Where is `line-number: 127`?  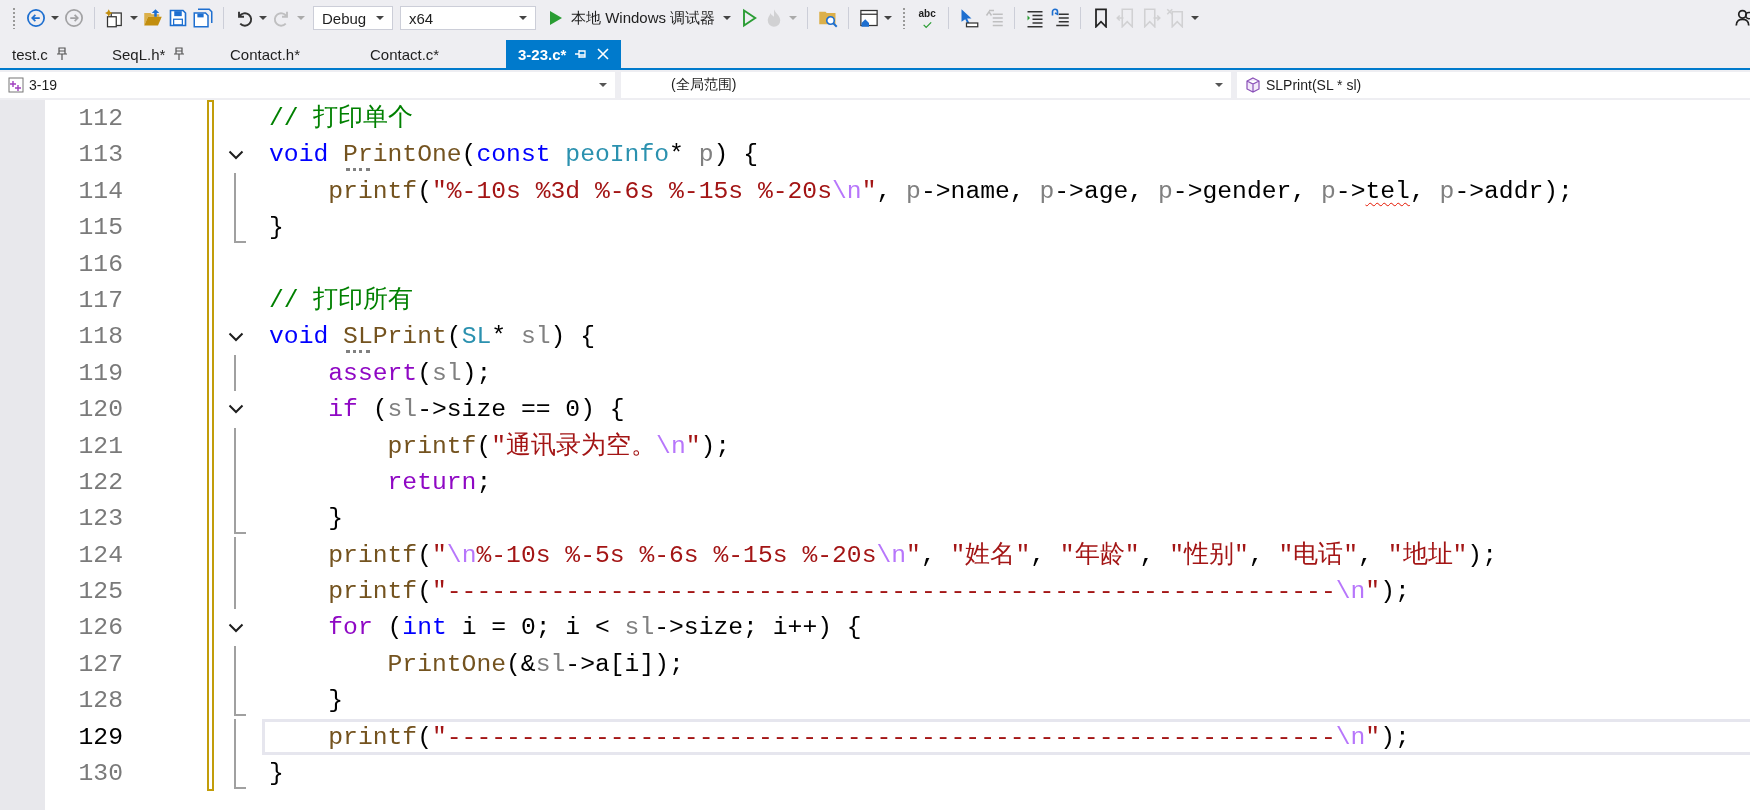 line-number: 127 is located at coordinates (100, 664).